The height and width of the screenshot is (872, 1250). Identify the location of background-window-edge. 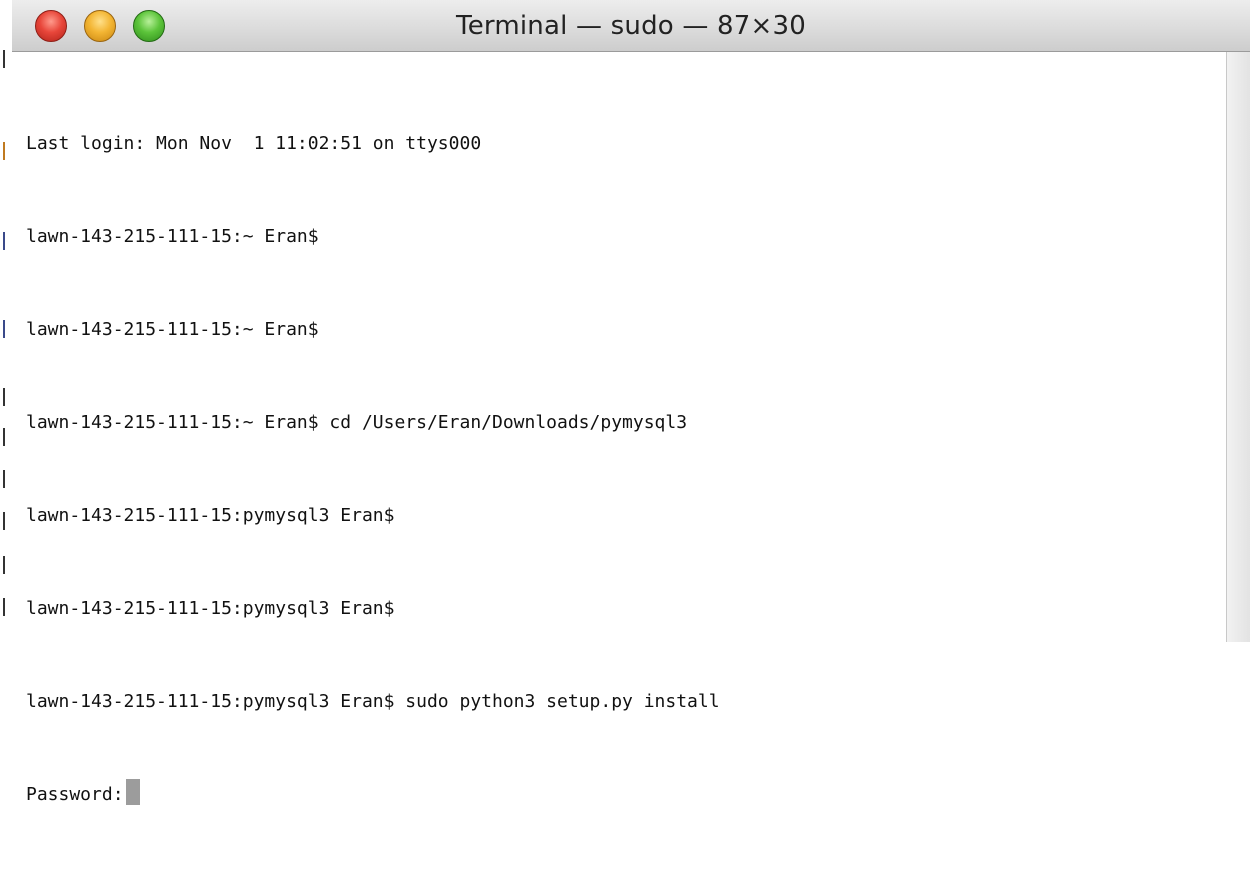
(6, 321).